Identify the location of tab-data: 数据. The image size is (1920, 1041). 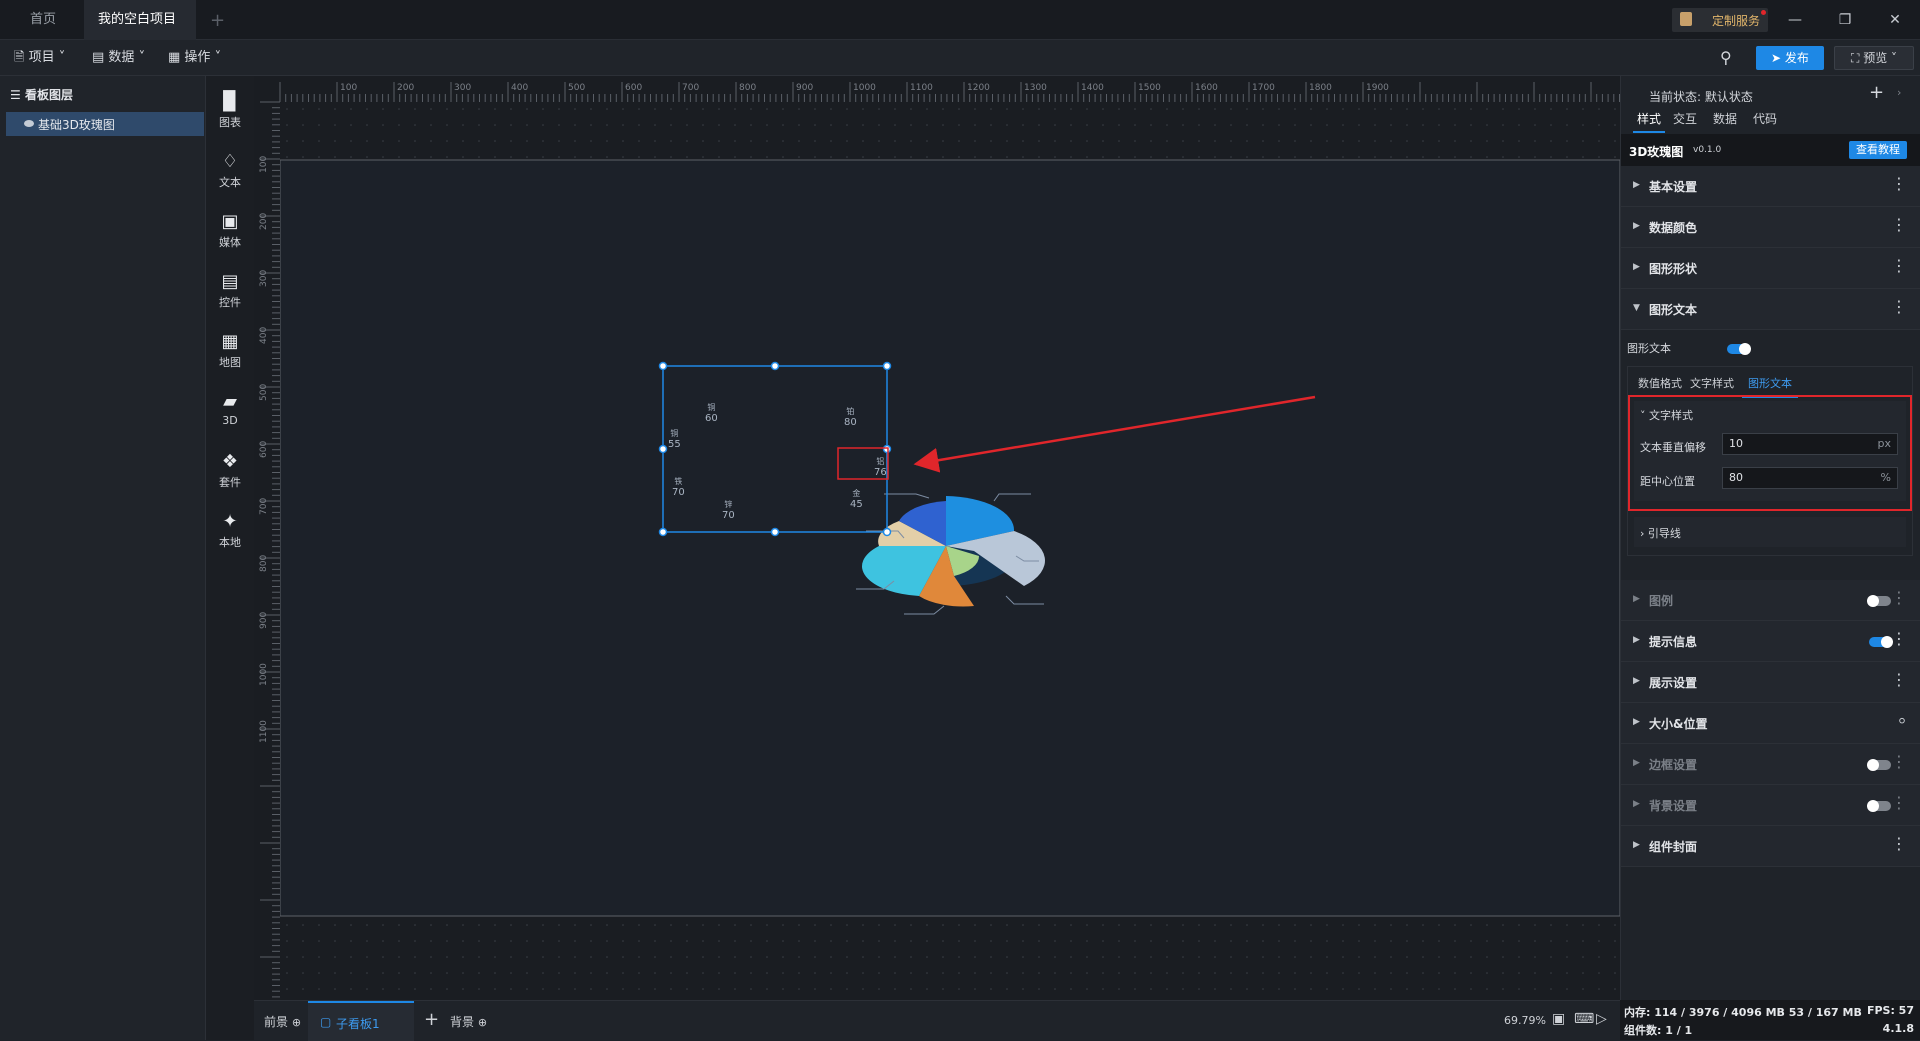
(1725, 118).